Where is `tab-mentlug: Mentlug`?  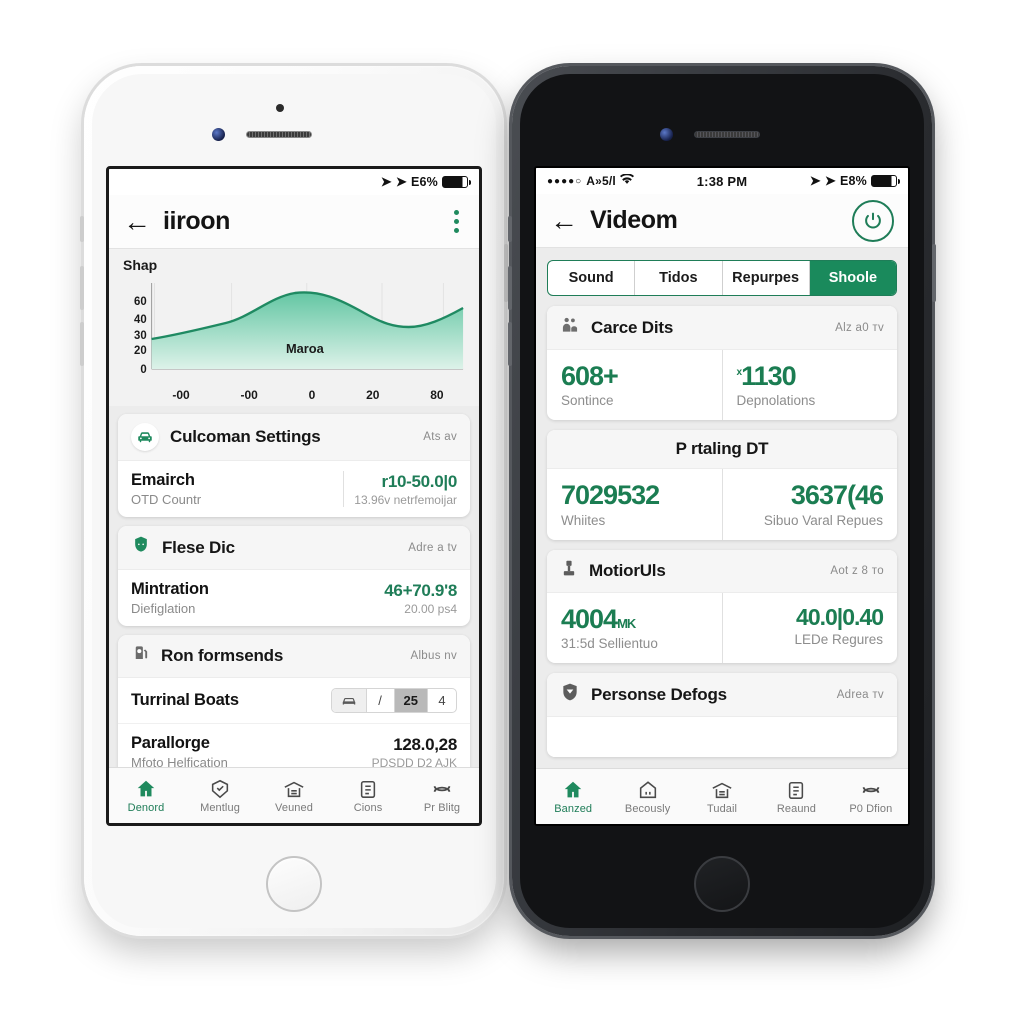
tab-mentlug: Mentlug is located at coordinates (220, 796).